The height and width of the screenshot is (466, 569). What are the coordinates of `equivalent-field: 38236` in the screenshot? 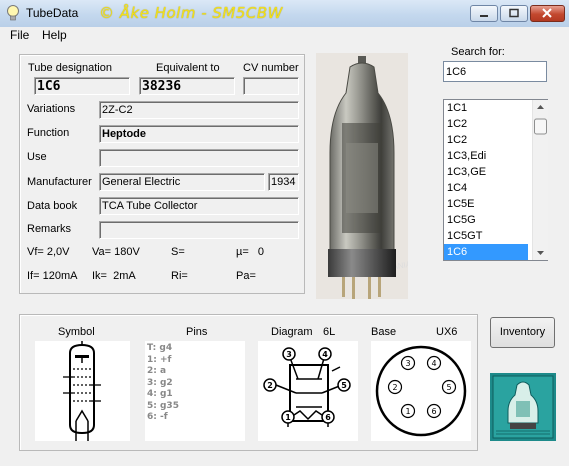 It's located at (187, 86).